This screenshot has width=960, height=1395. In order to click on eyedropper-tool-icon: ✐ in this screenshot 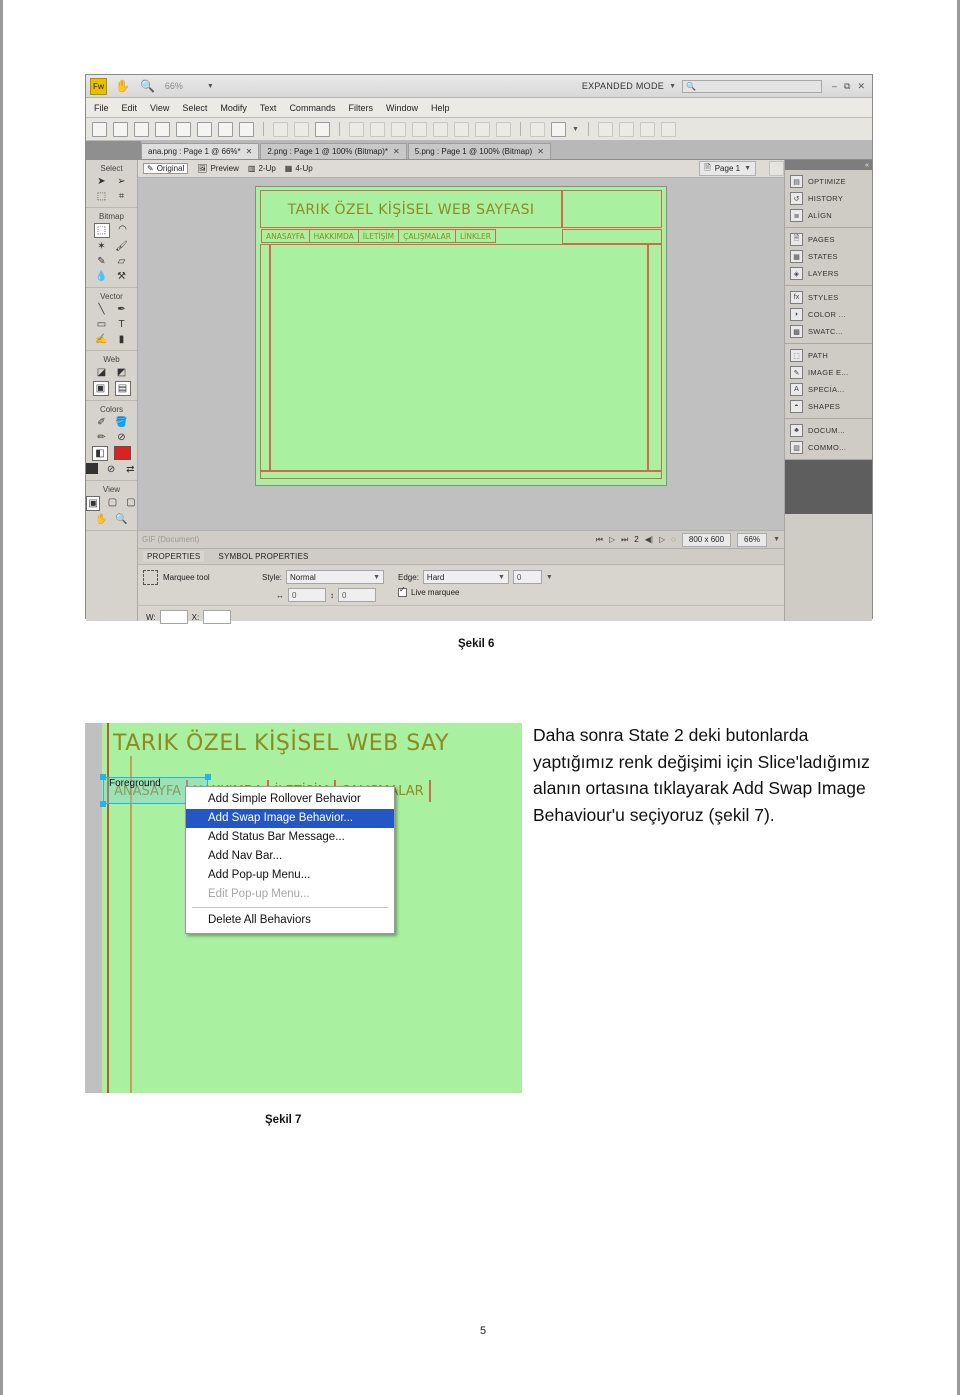, I will do `click(102, 422)`.